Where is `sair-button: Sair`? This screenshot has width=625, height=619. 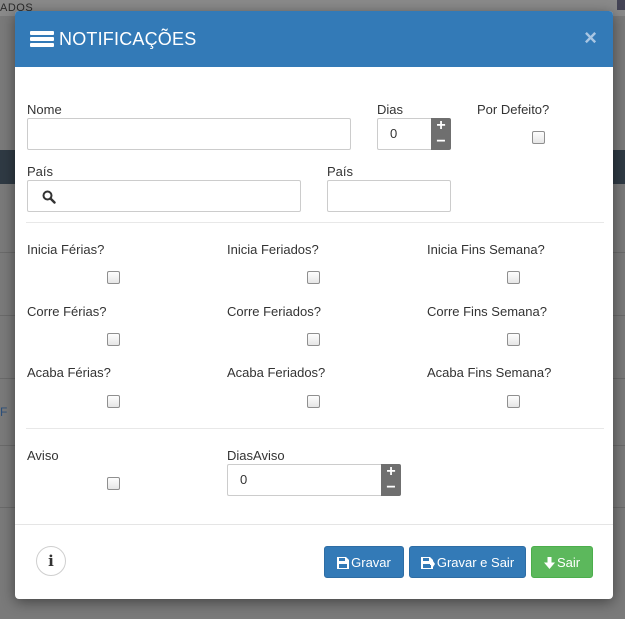
sair-button: Sair is located at coordinates (562, 562).